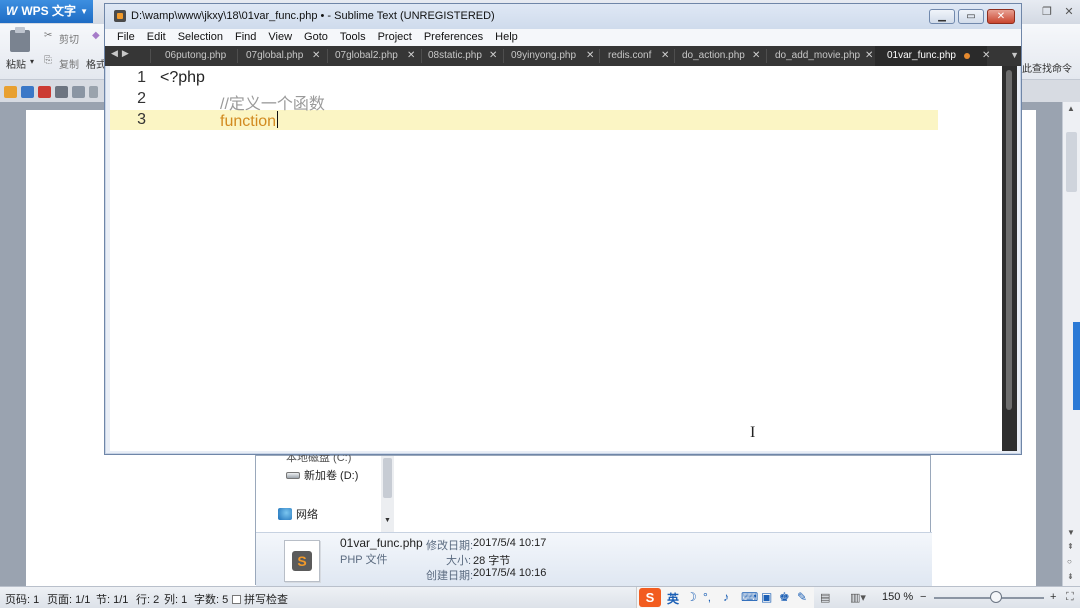 This screenshot has height=608, width=1080. I want to click on fullscreen-icon: ⛶, so click(1070, 597).